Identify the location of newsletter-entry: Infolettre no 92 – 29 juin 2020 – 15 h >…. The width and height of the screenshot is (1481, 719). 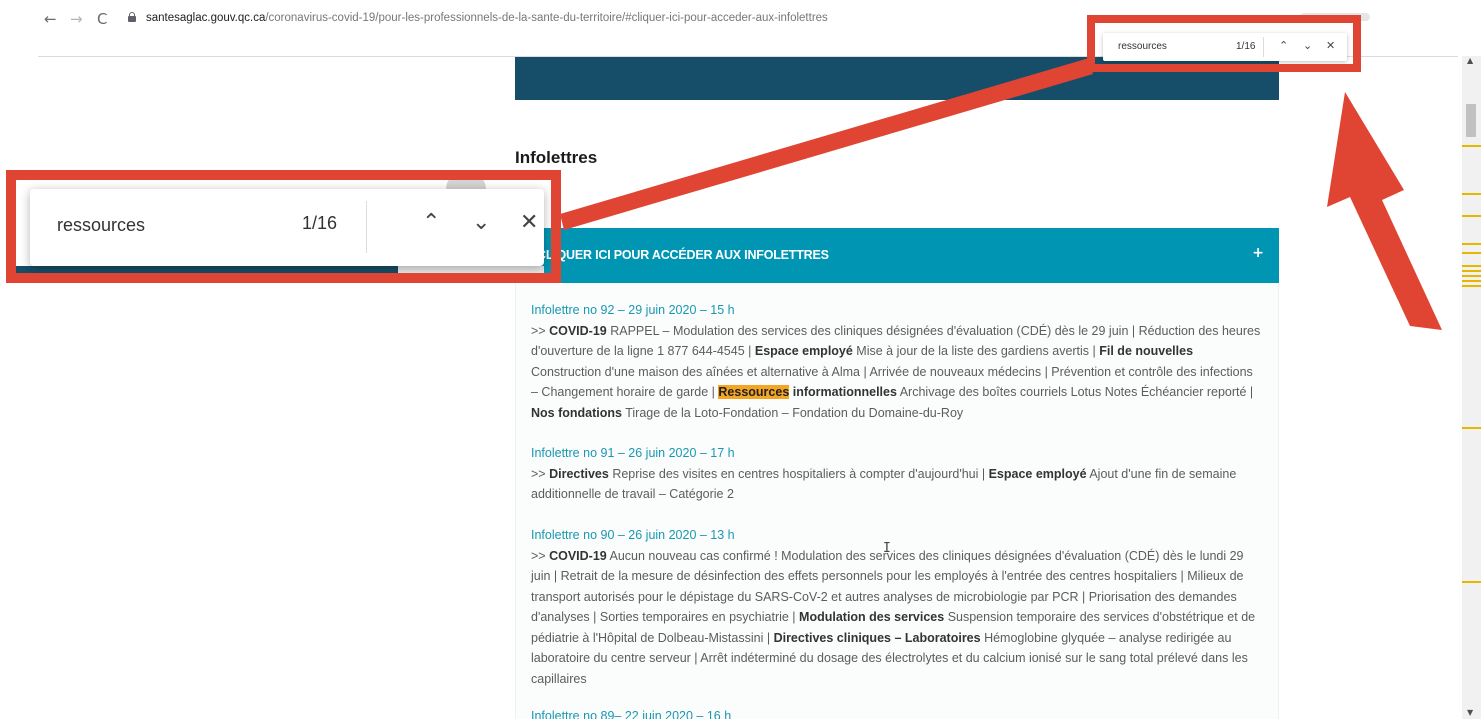
(897, 361).